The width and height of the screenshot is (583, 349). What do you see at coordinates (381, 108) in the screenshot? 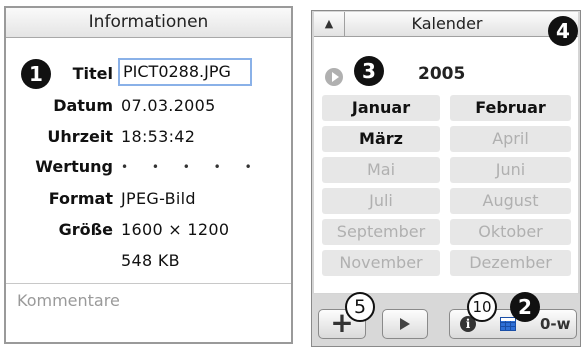
I see `month-januar: Januar` at bounding box center [381, 108].